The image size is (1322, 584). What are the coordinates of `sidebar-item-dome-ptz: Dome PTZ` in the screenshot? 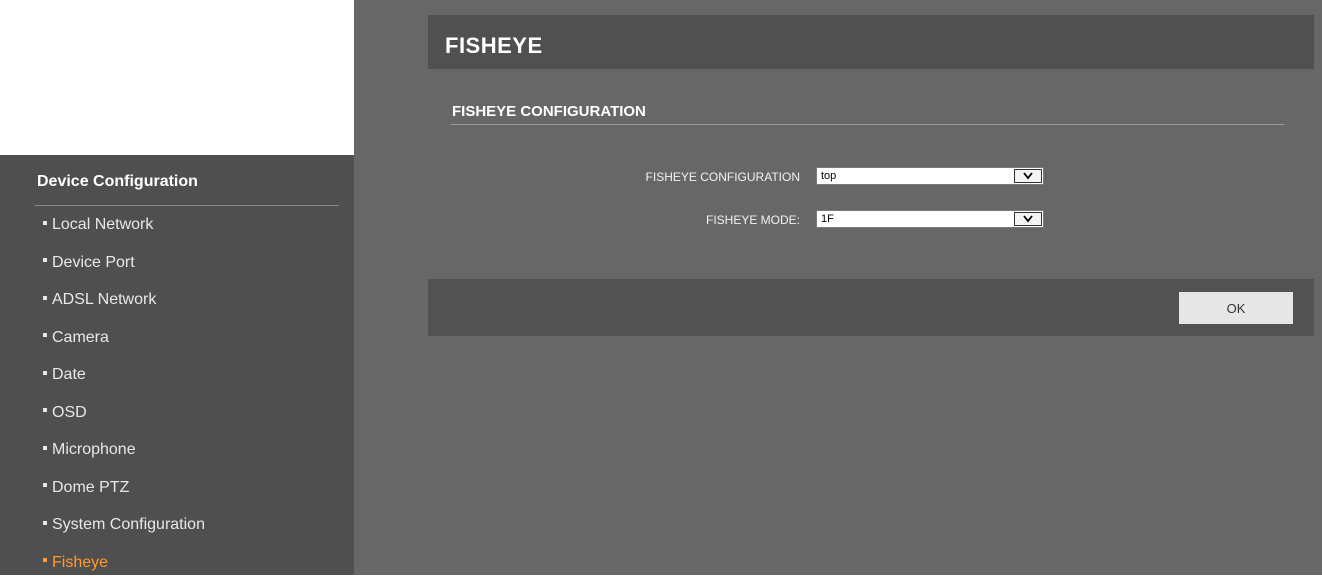 It's located at (177, 491).